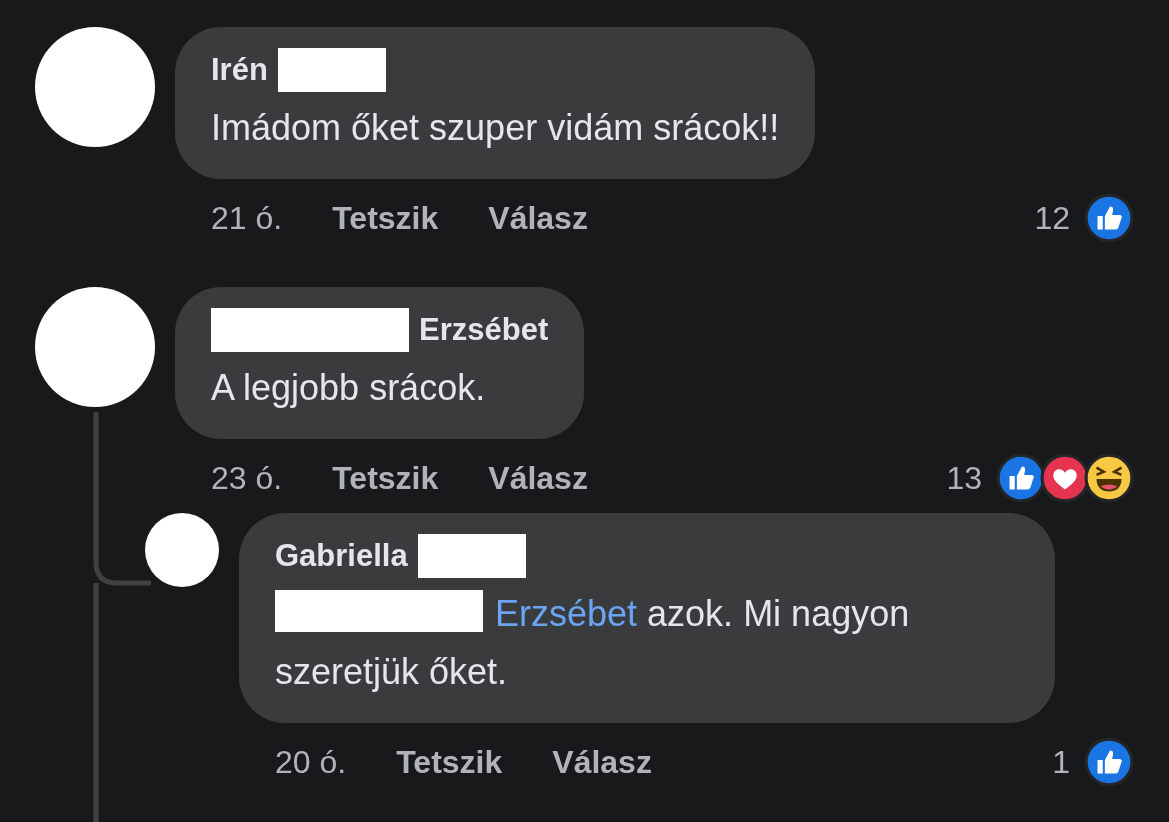  I want to click on timestamp: 23 ó., so click(247, 478).